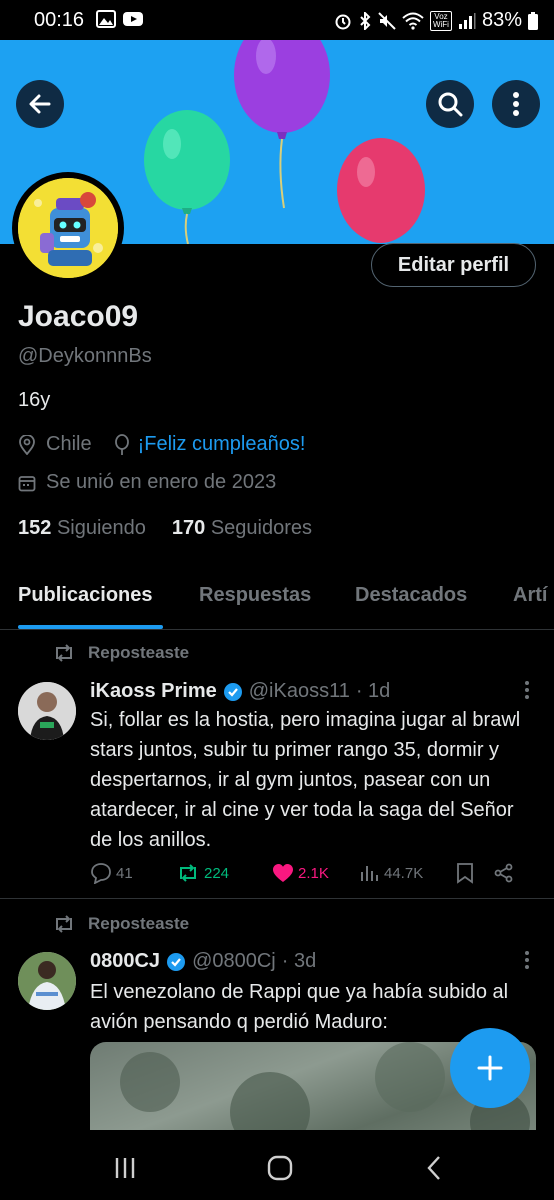 The image size is (554, 1200). I want to click on heart-filled-icon, so click(283, 873).